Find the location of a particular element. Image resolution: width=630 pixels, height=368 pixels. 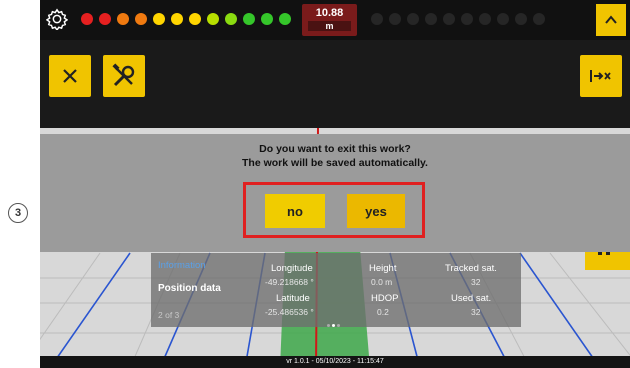

tracked-sat-label: Tracked sat. is located at coordinates (471, 268).